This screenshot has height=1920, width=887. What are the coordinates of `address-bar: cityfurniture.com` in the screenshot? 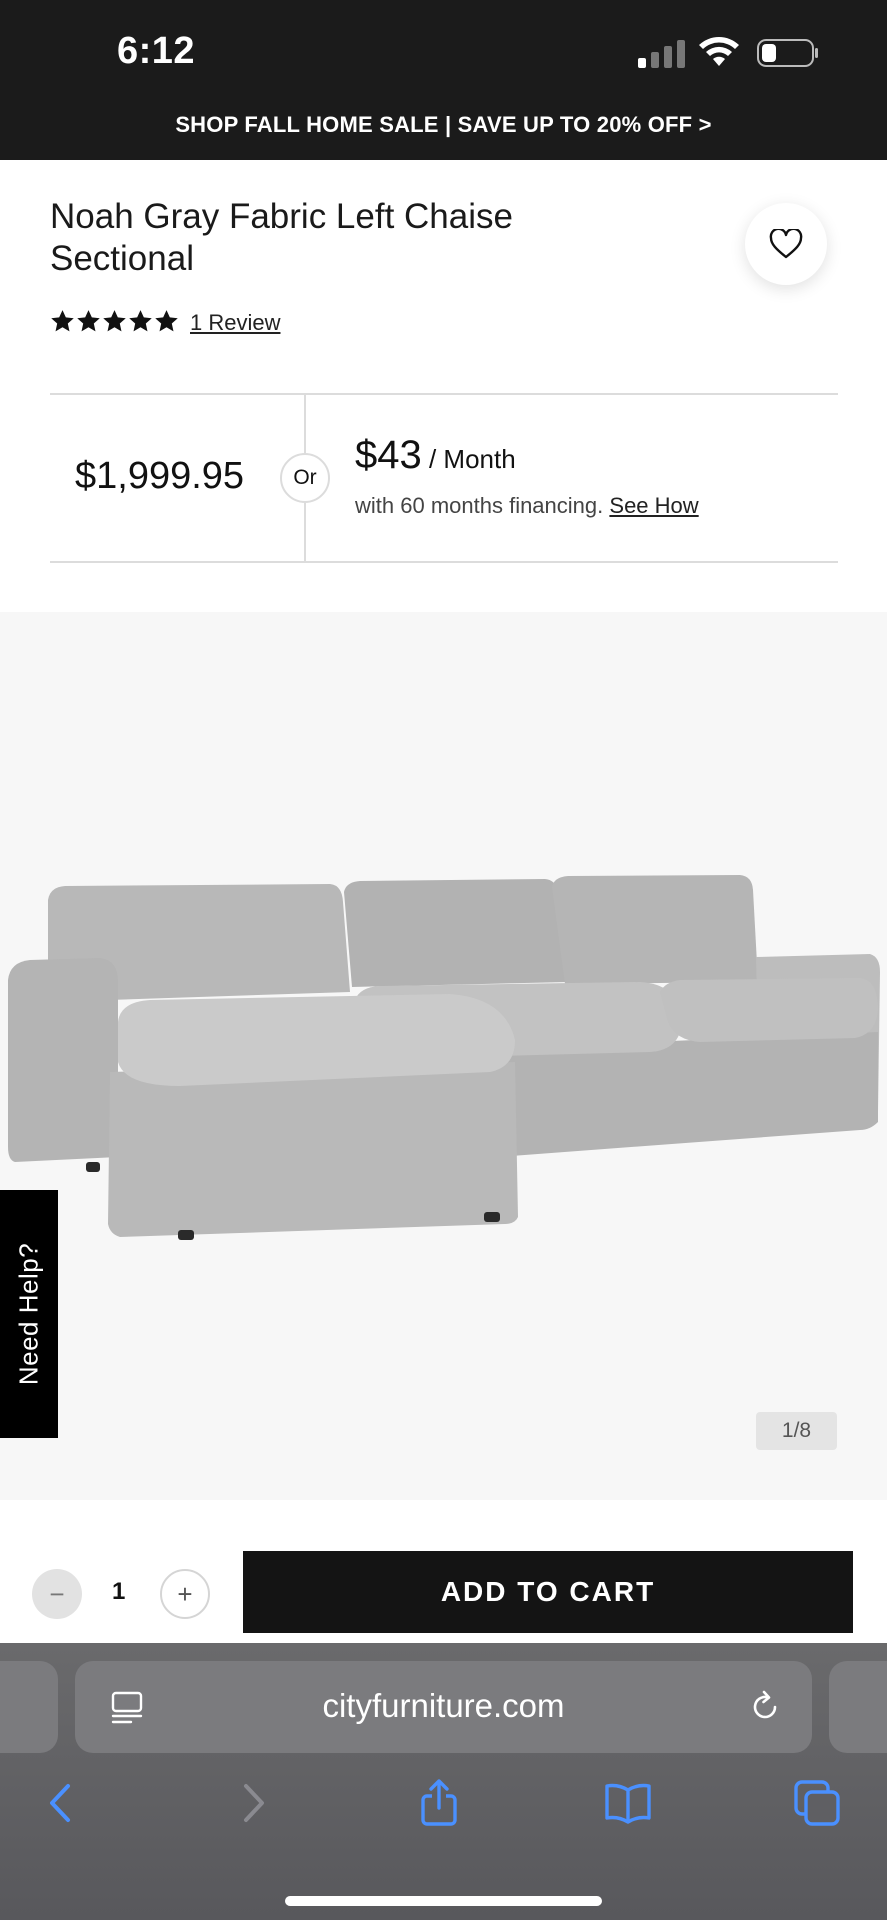 It's located at (443, 1707).